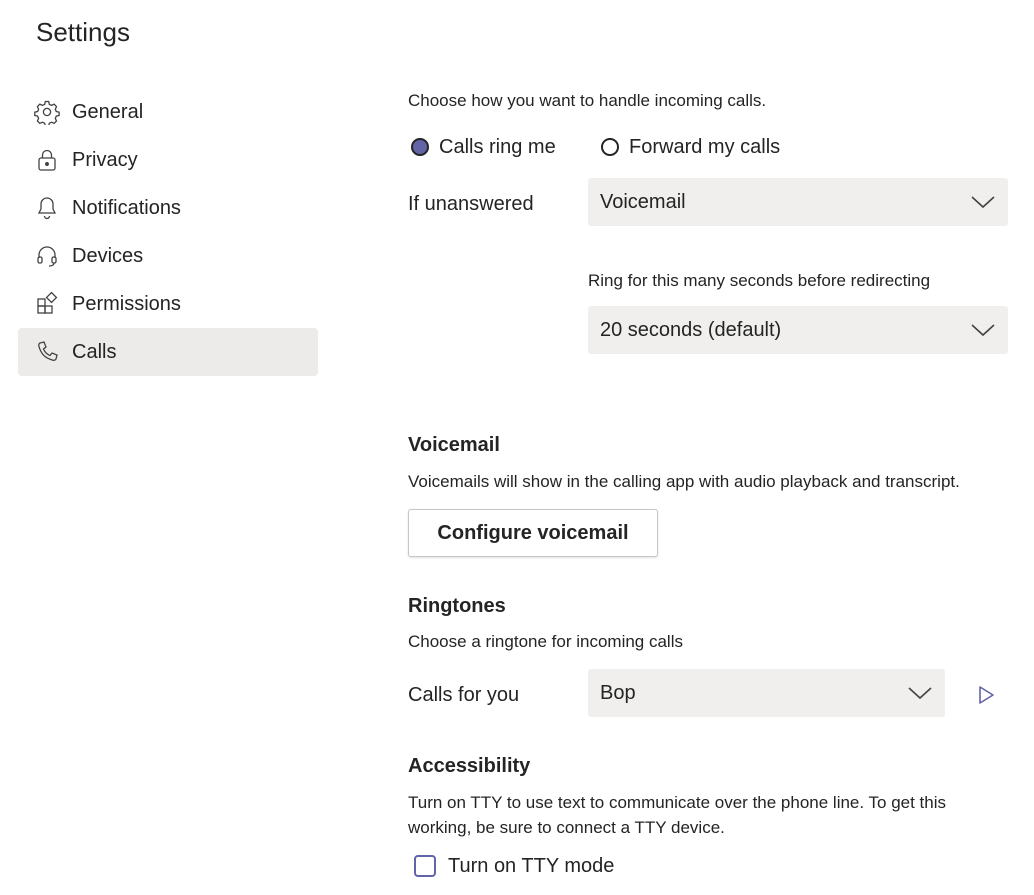 The height and width of the screenshot is (895, 1034). I want to click on radio-calls-ring-me: Calls ring me, so click(483, 147).